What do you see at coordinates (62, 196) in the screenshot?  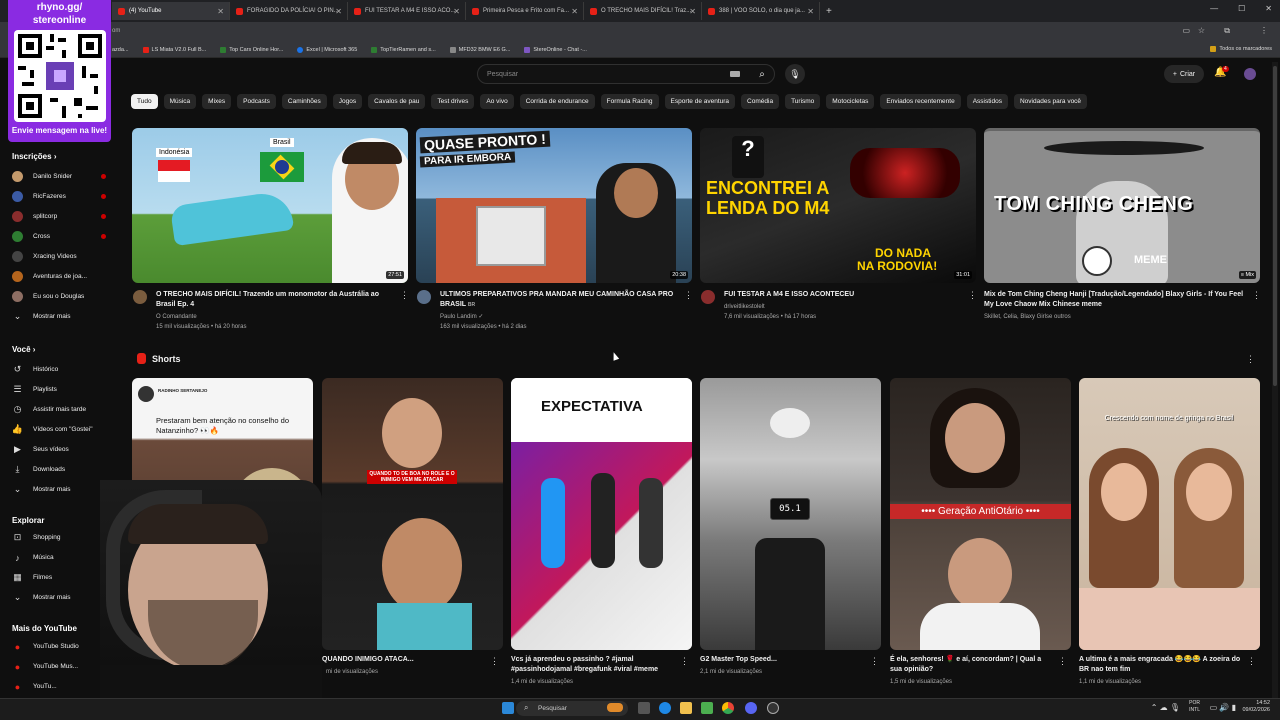 I see `sidebar-subscription: RicFazeres` at bounding box center [62, 196].